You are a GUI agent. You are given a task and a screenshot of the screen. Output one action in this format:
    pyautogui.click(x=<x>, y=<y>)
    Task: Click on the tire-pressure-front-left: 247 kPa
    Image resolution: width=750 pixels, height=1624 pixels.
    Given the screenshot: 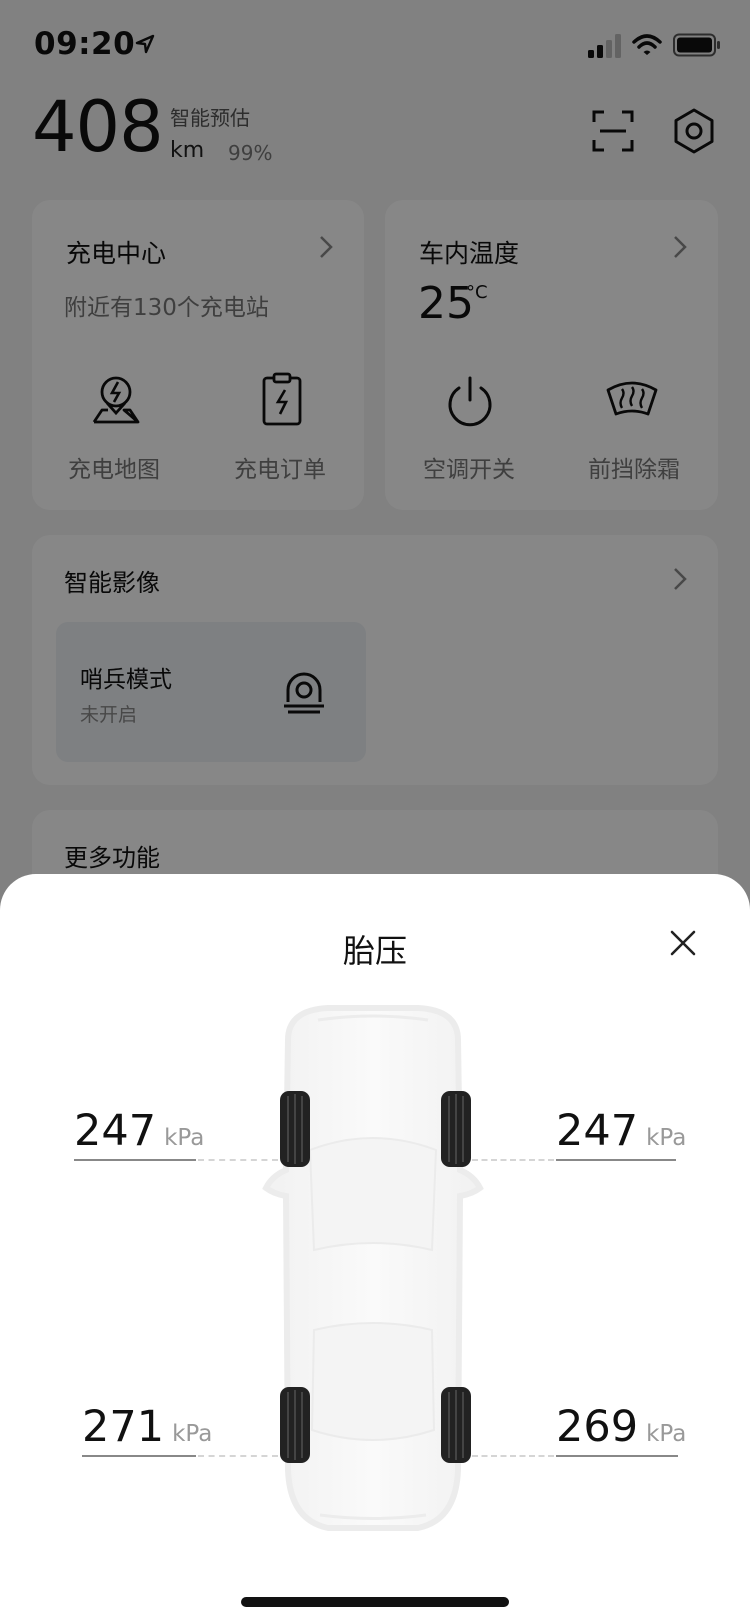 What is the action you would take?
    pyautogui.click(x=139, y=1131)
    